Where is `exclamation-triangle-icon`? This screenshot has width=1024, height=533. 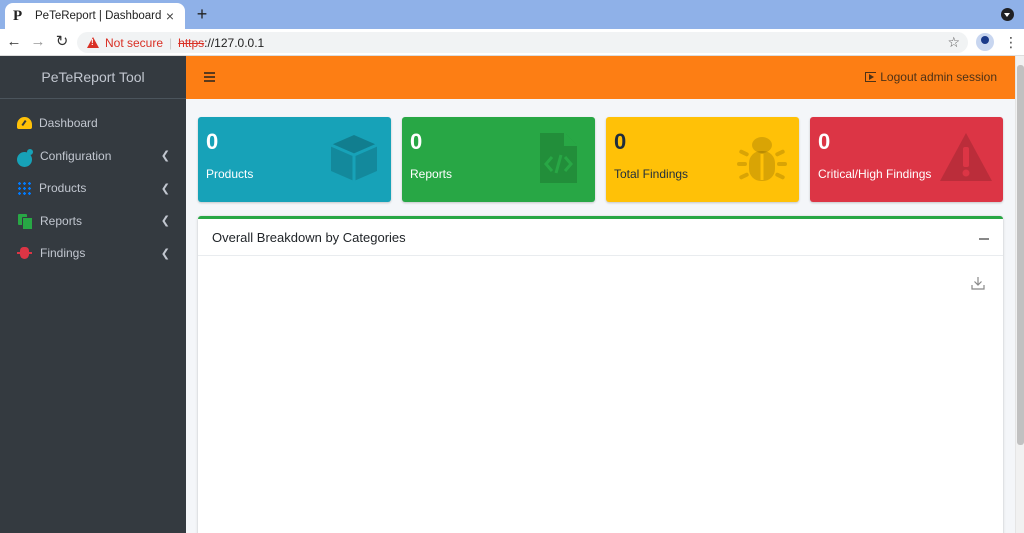 exclamation-triangle-icon is located at coordinates (966, 157).